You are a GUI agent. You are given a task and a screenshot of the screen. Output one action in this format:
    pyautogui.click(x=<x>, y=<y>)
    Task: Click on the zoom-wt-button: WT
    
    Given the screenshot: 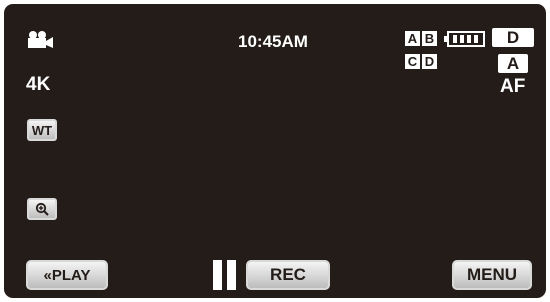 What is the action you would take?
    pyautogui.click(x=42, y=130)
    